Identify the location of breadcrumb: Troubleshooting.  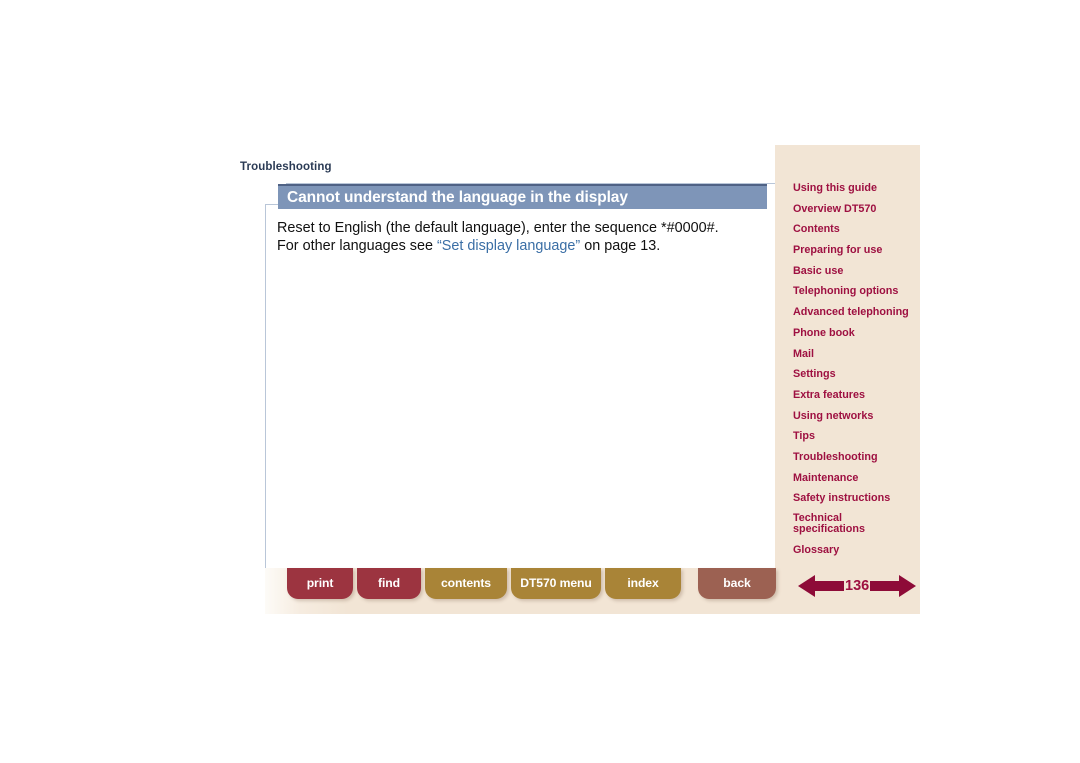
(286, 167).